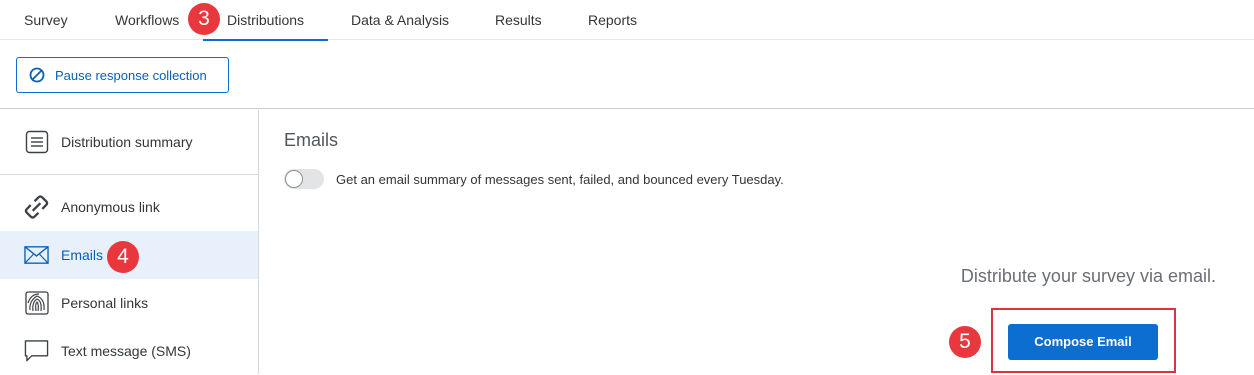 This screenshot has width=1254, height=375. Describe the element at coordinates (46, 20) in the screenshot. I see `tab-survey: Survey` at that location.